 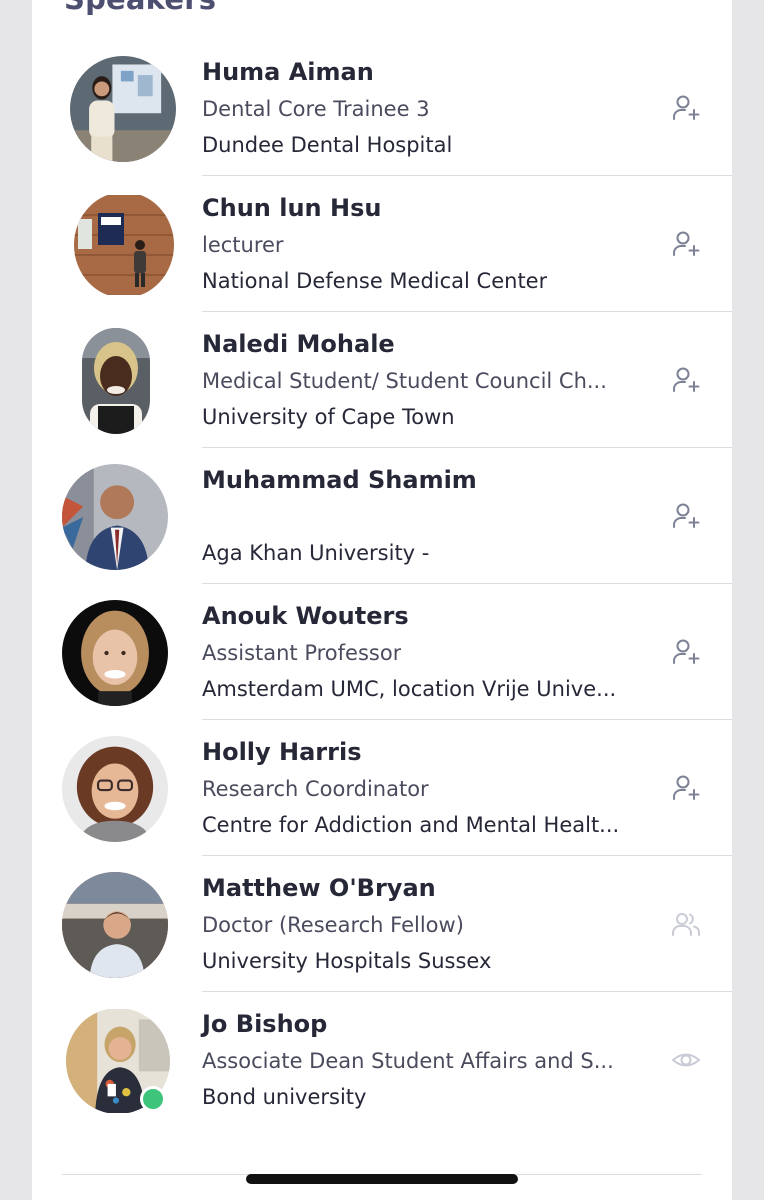 I want to click on speaker-organization: Dundee Dental Hospital, so click(x=327, y=145).